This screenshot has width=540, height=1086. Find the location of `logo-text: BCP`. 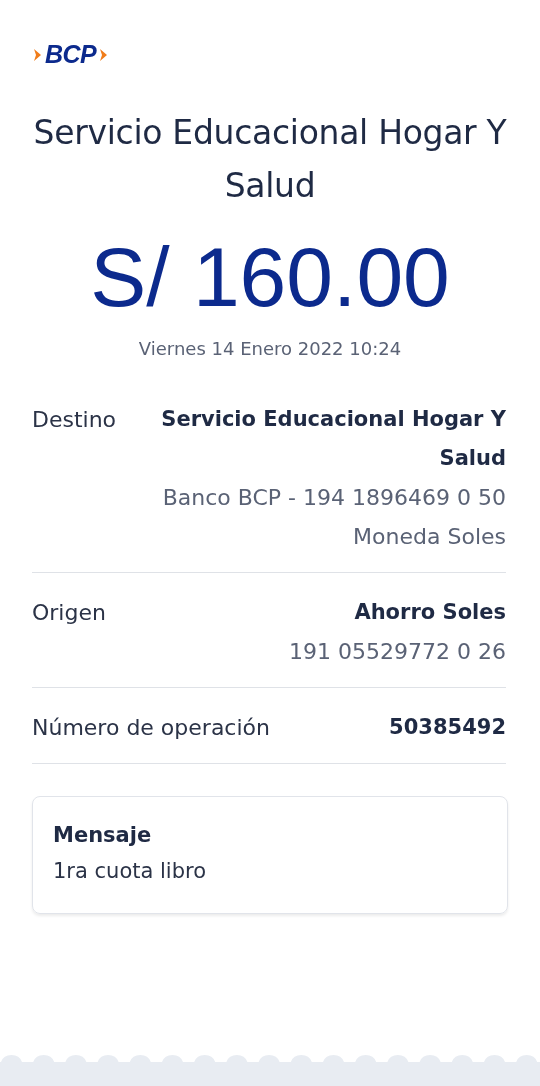

logo-text: BCP is located at coordinates (71, 54).